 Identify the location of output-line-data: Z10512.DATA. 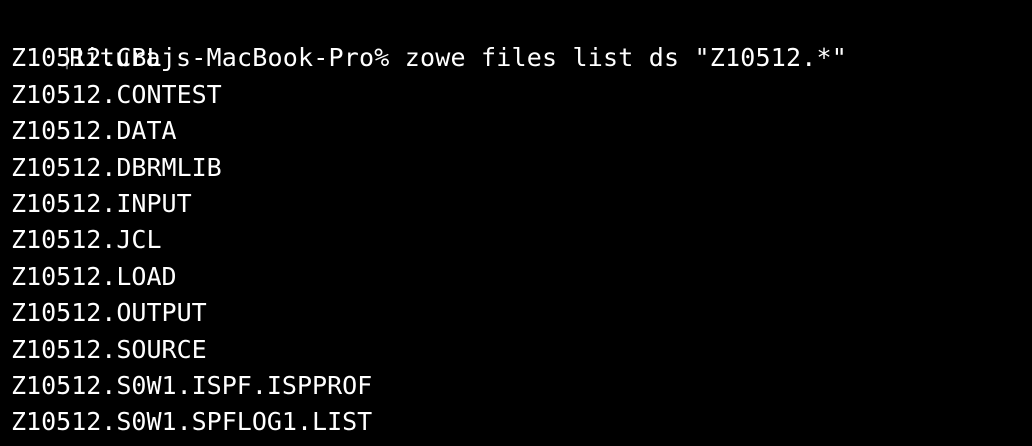
(94, 131).